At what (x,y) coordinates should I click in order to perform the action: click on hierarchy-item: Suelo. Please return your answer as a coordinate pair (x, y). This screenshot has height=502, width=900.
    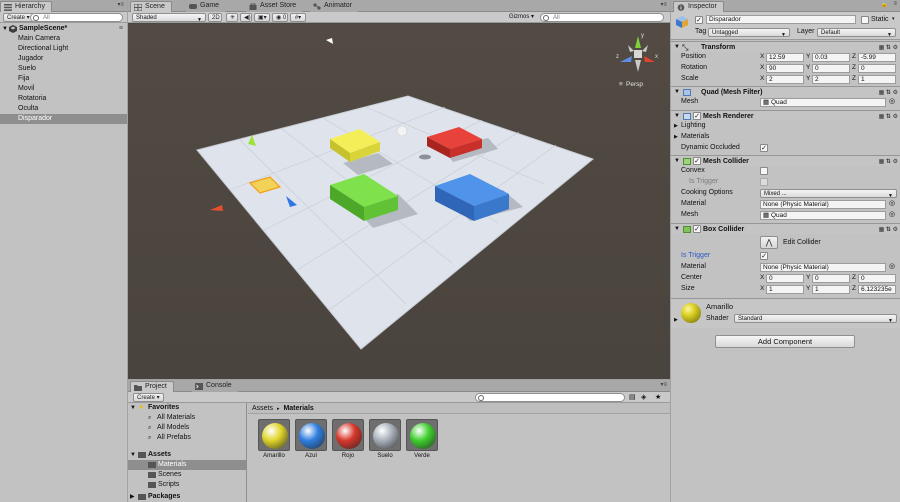
    Looking at the image, I should click on (63, 69).